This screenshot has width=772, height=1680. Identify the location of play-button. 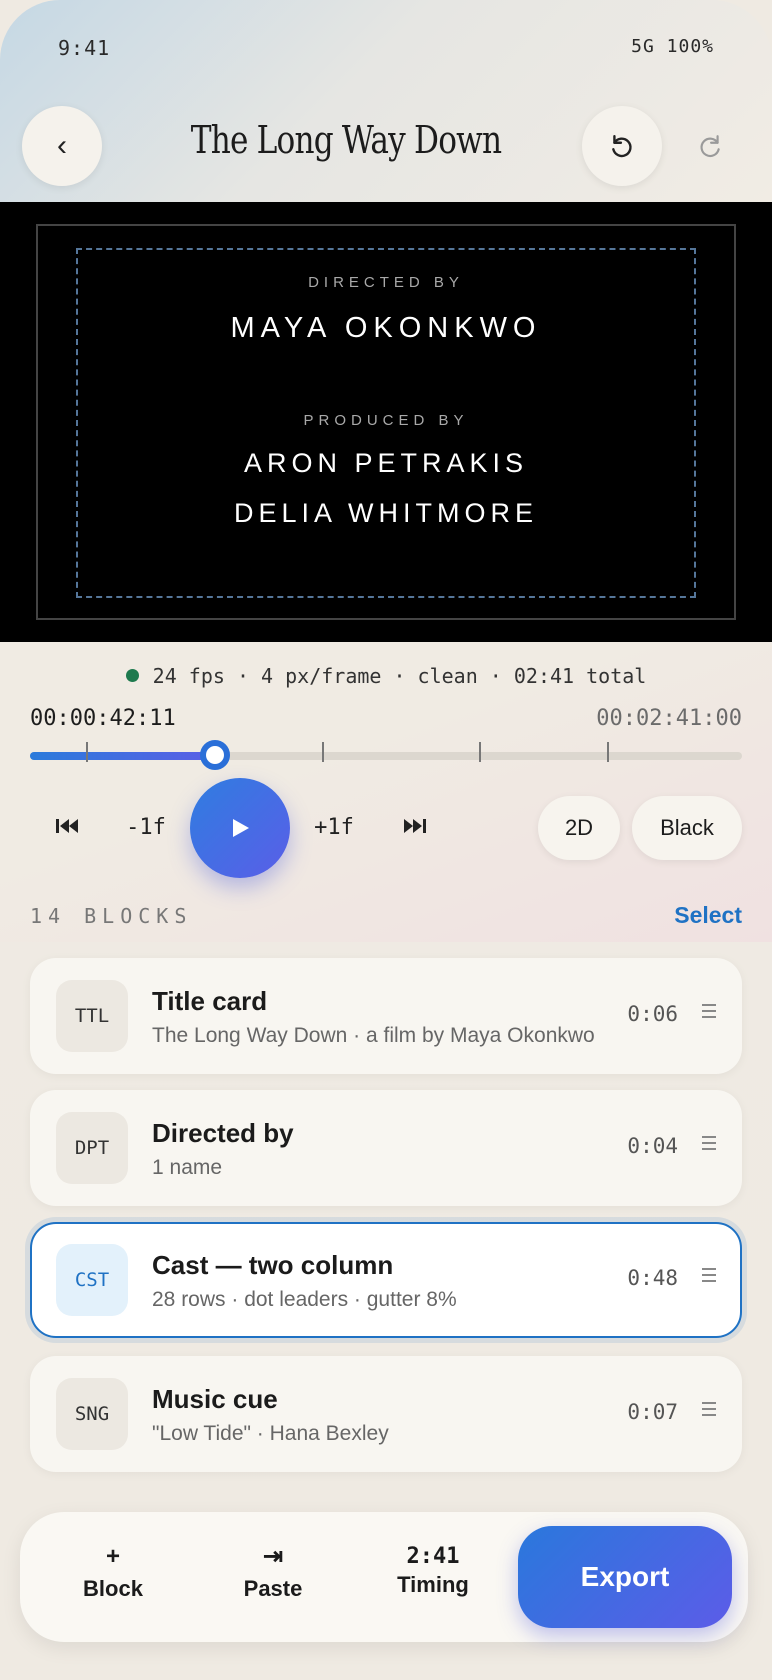
(240, 828).